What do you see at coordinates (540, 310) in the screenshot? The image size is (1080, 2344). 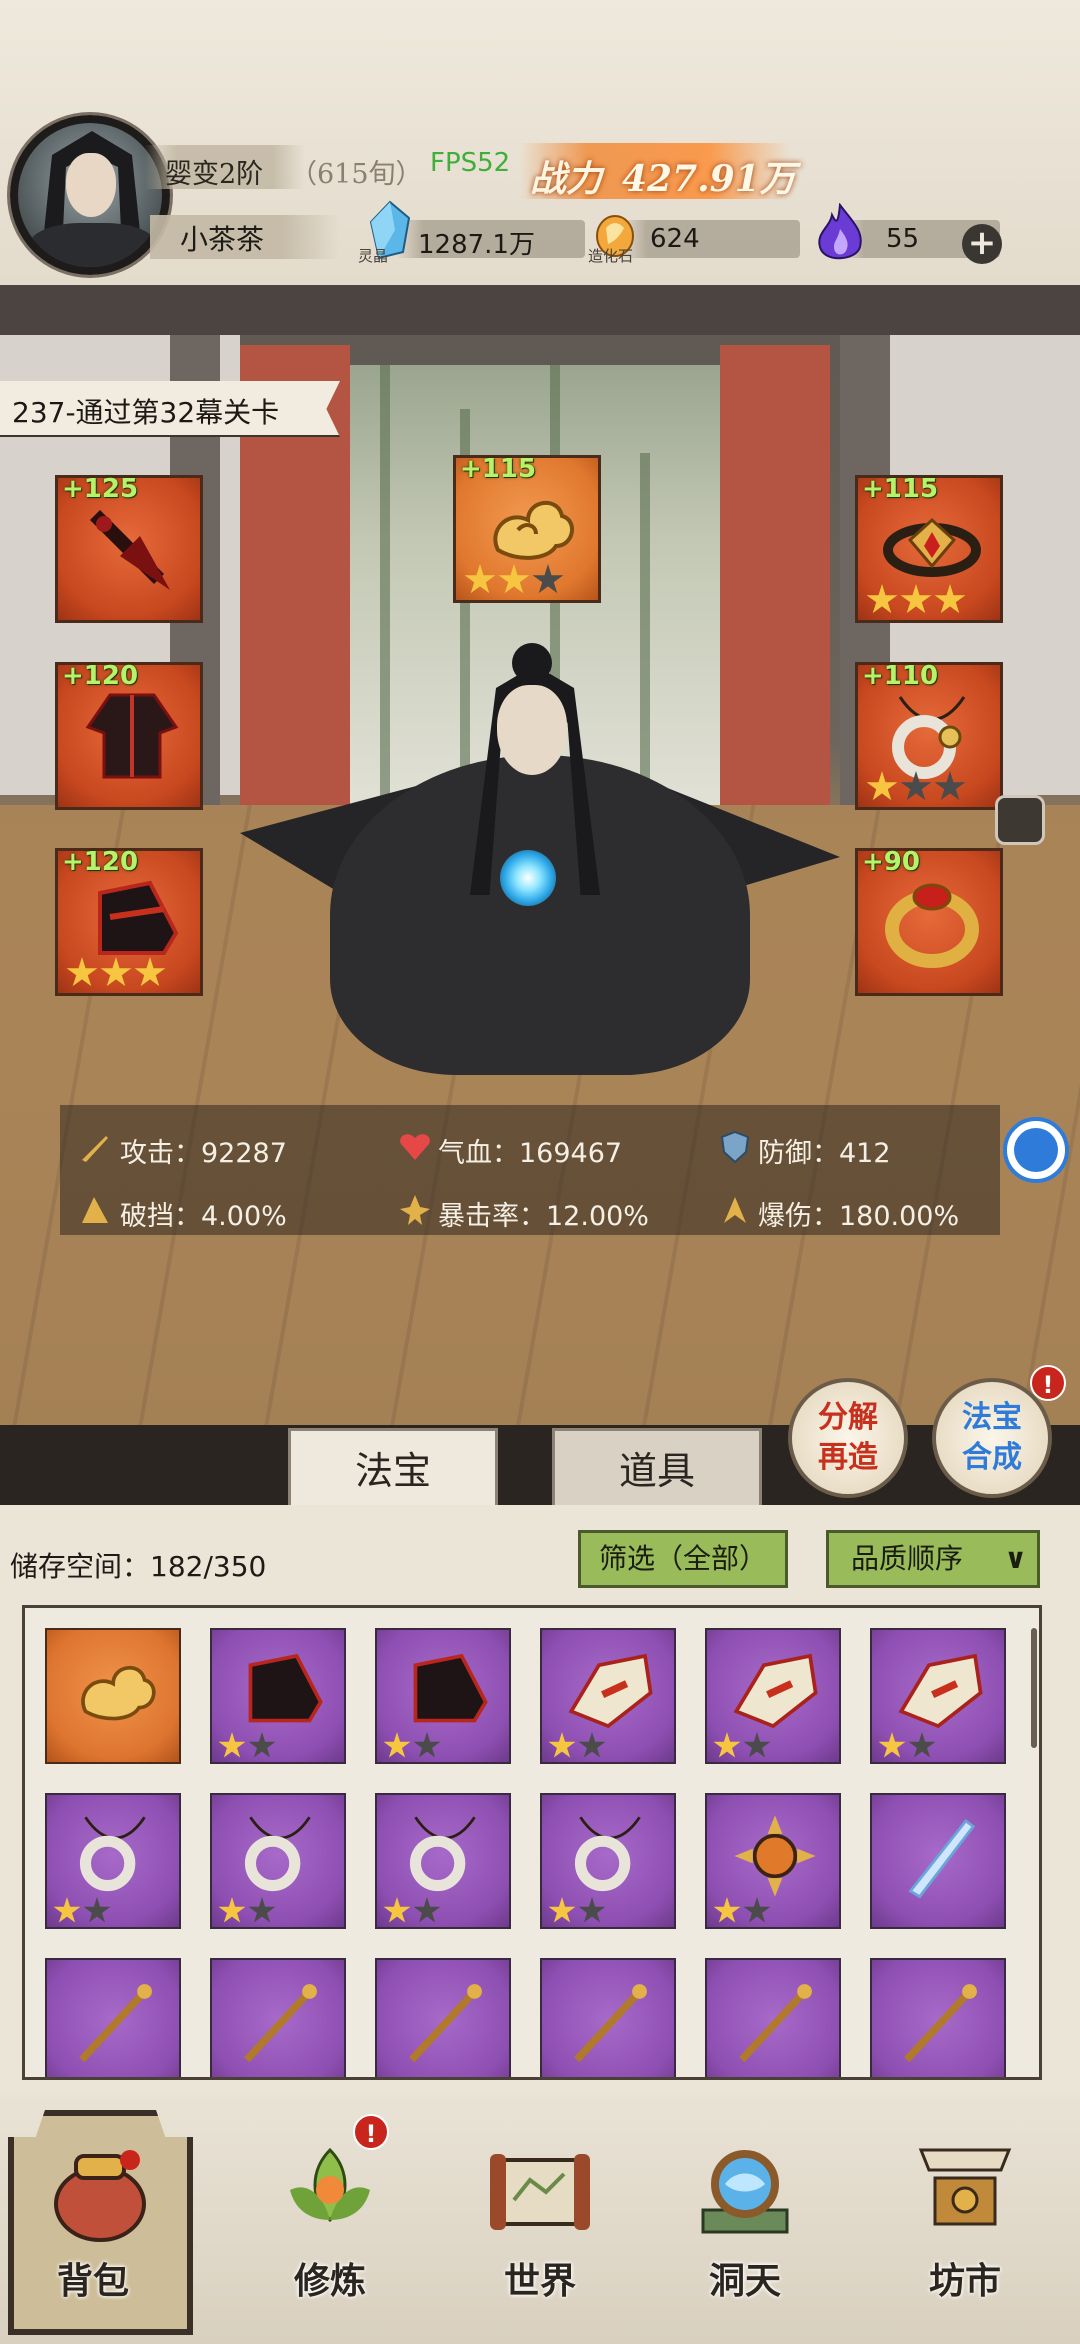 I see `roof-beam` at bounding box center [540, 310].